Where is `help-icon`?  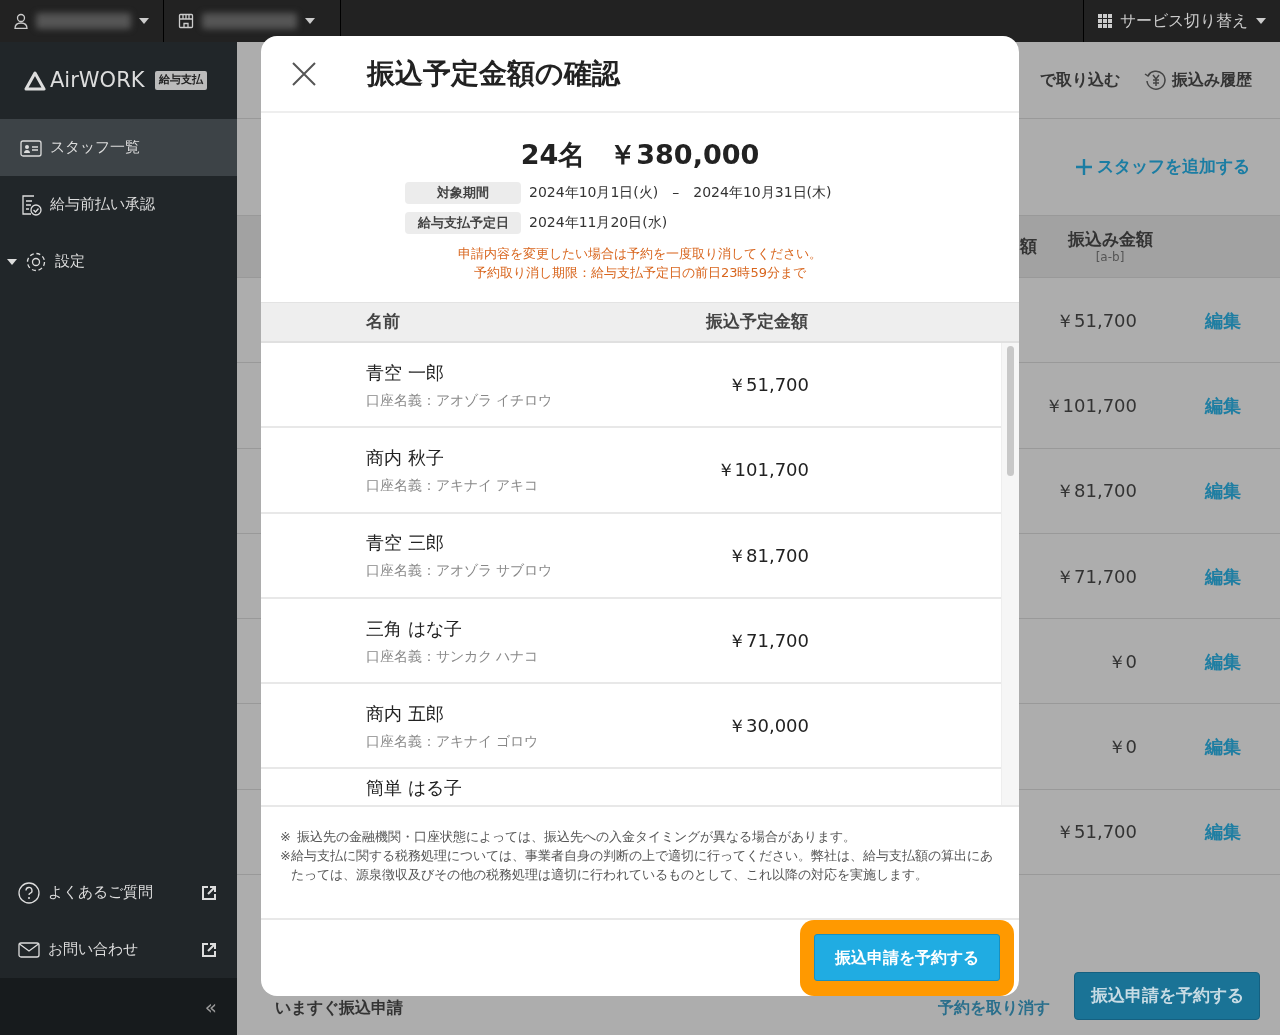 help-icon is located at coordinates (29, 892).